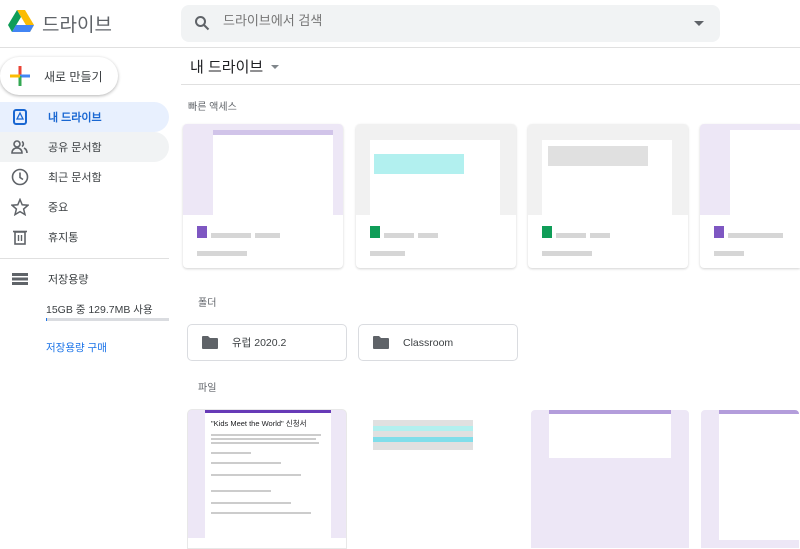 The image size is (800, 549). Describe the element at coordinates (20, 117) in the screenshot. I see `my-drive-icon` at that location.